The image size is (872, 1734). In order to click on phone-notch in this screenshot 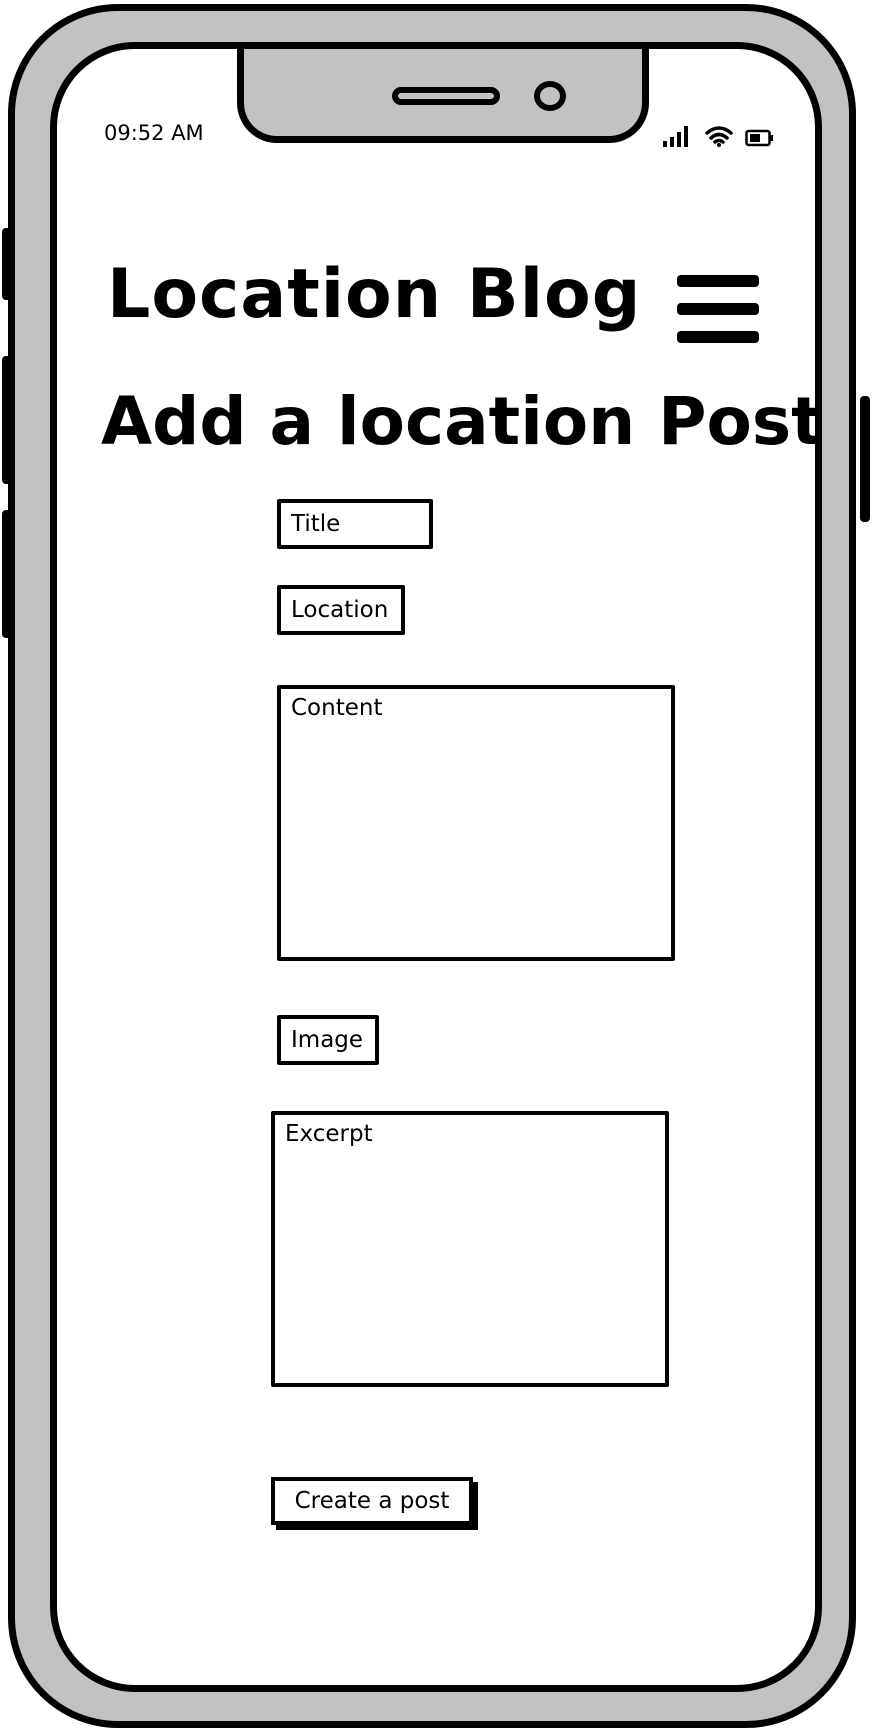, I will do `click(443, 96)`.